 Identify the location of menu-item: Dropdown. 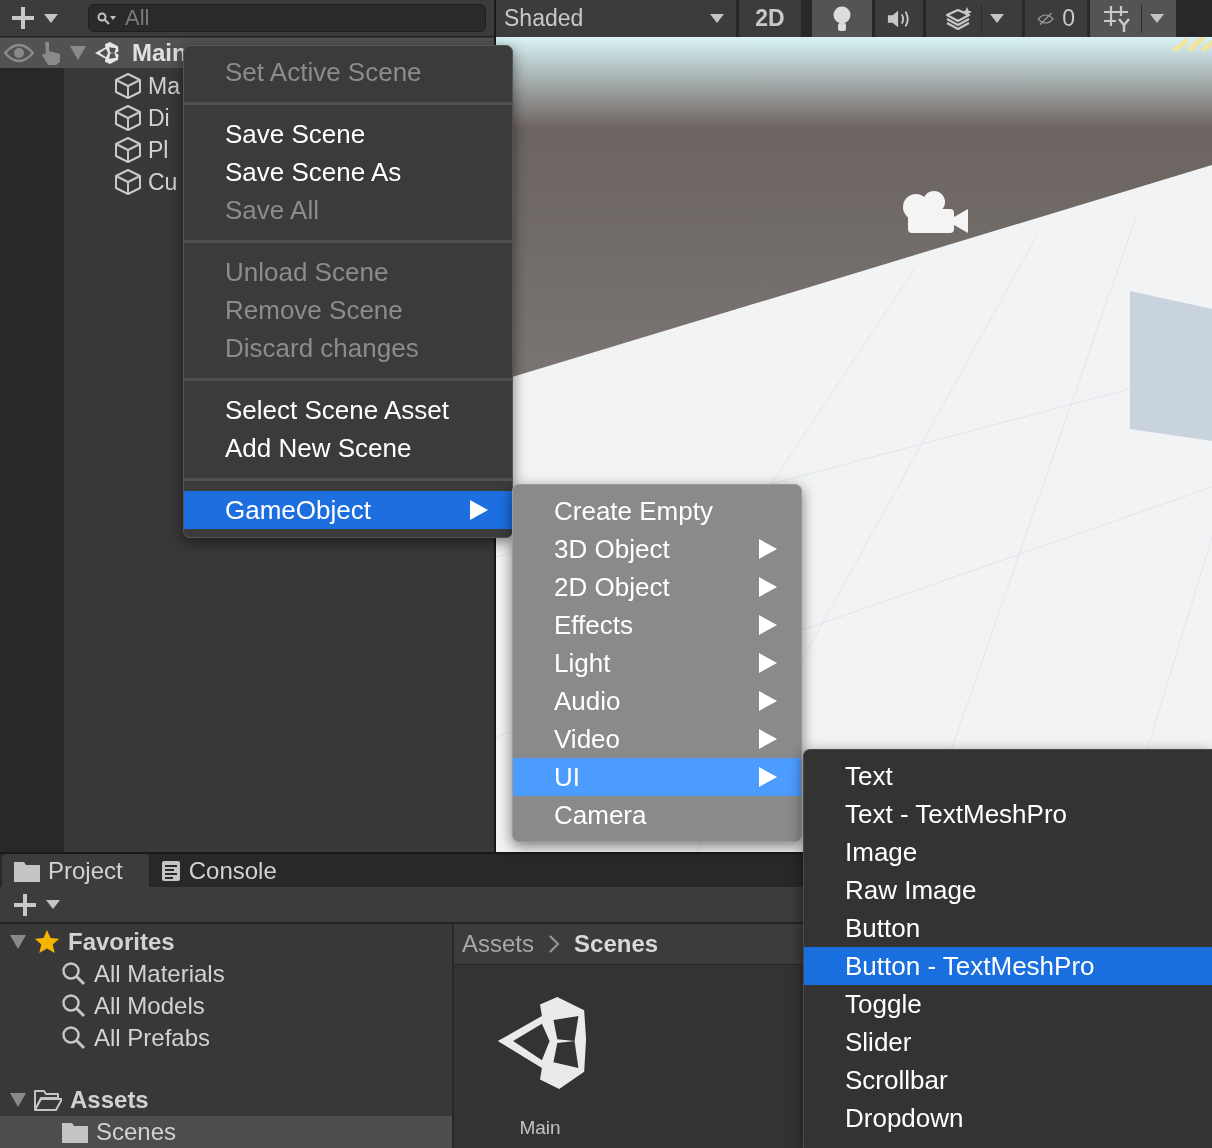
(1008, 1118).